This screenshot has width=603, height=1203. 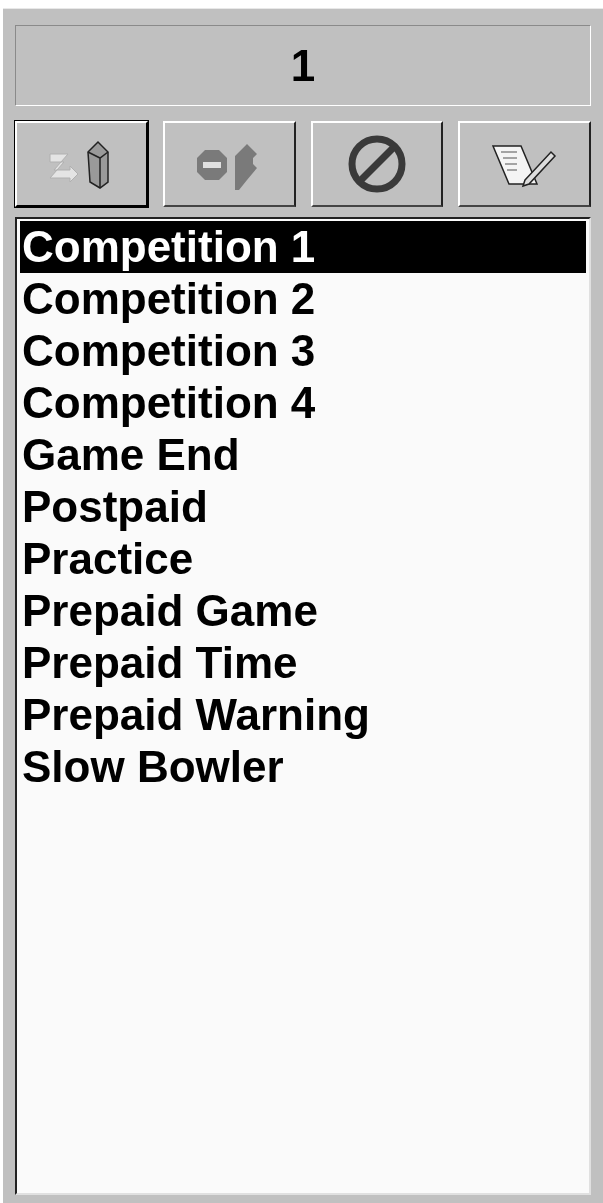 What do you see at coordinates (303, 351) in the screenshot?
I see `list-item: Competition 3` at bounding box center [303, 351].